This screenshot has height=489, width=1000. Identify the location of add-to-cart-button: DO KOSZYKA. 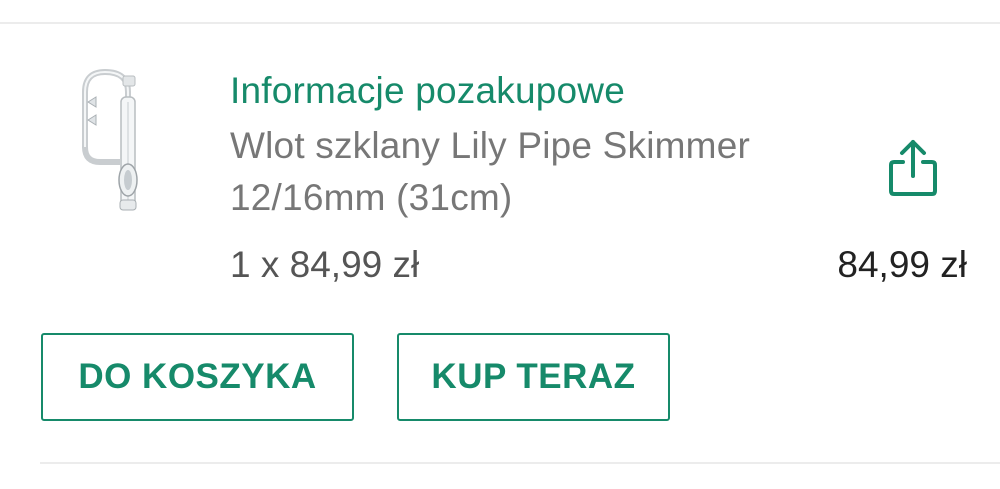
(197, 377).